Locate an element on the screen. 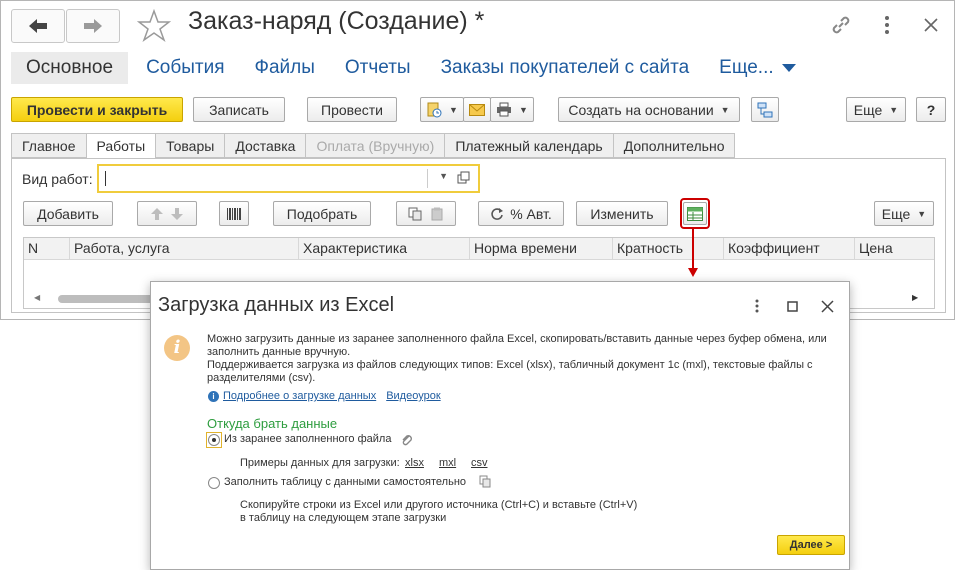 The height and width of the screenshot is (570, 955). info-line-2: заполнить данные вручную. is located at coordinates (279, 352).